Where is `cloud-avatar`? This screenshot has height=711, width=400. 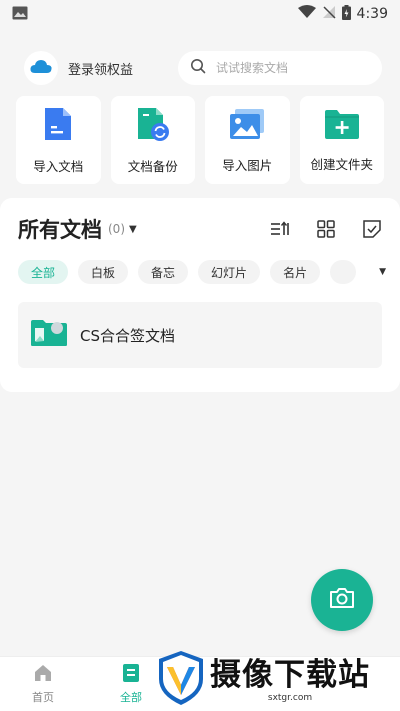 cloud-avatar is located at coordinates (41, 68).